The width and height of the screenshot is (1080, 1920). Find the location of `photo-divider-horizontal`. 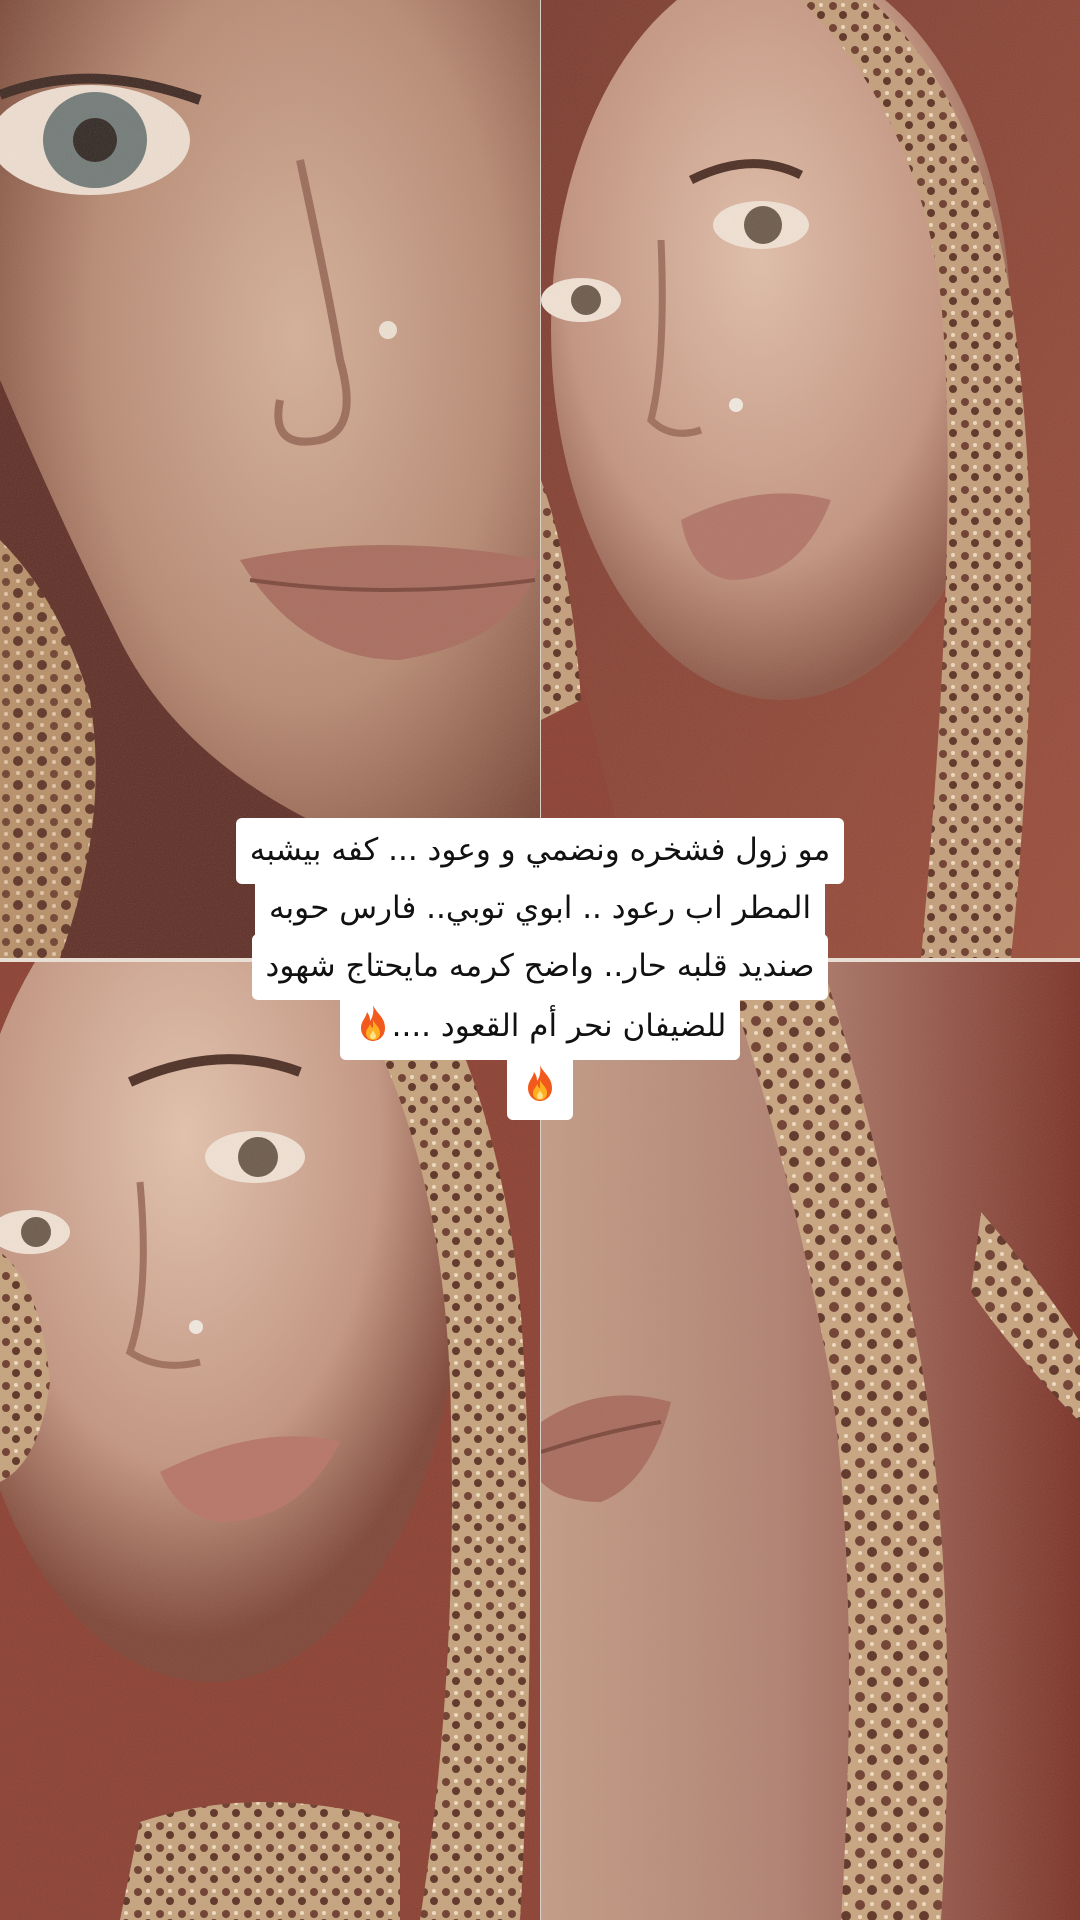

photo-divider-horizontal is located at coordinates (540, 960).